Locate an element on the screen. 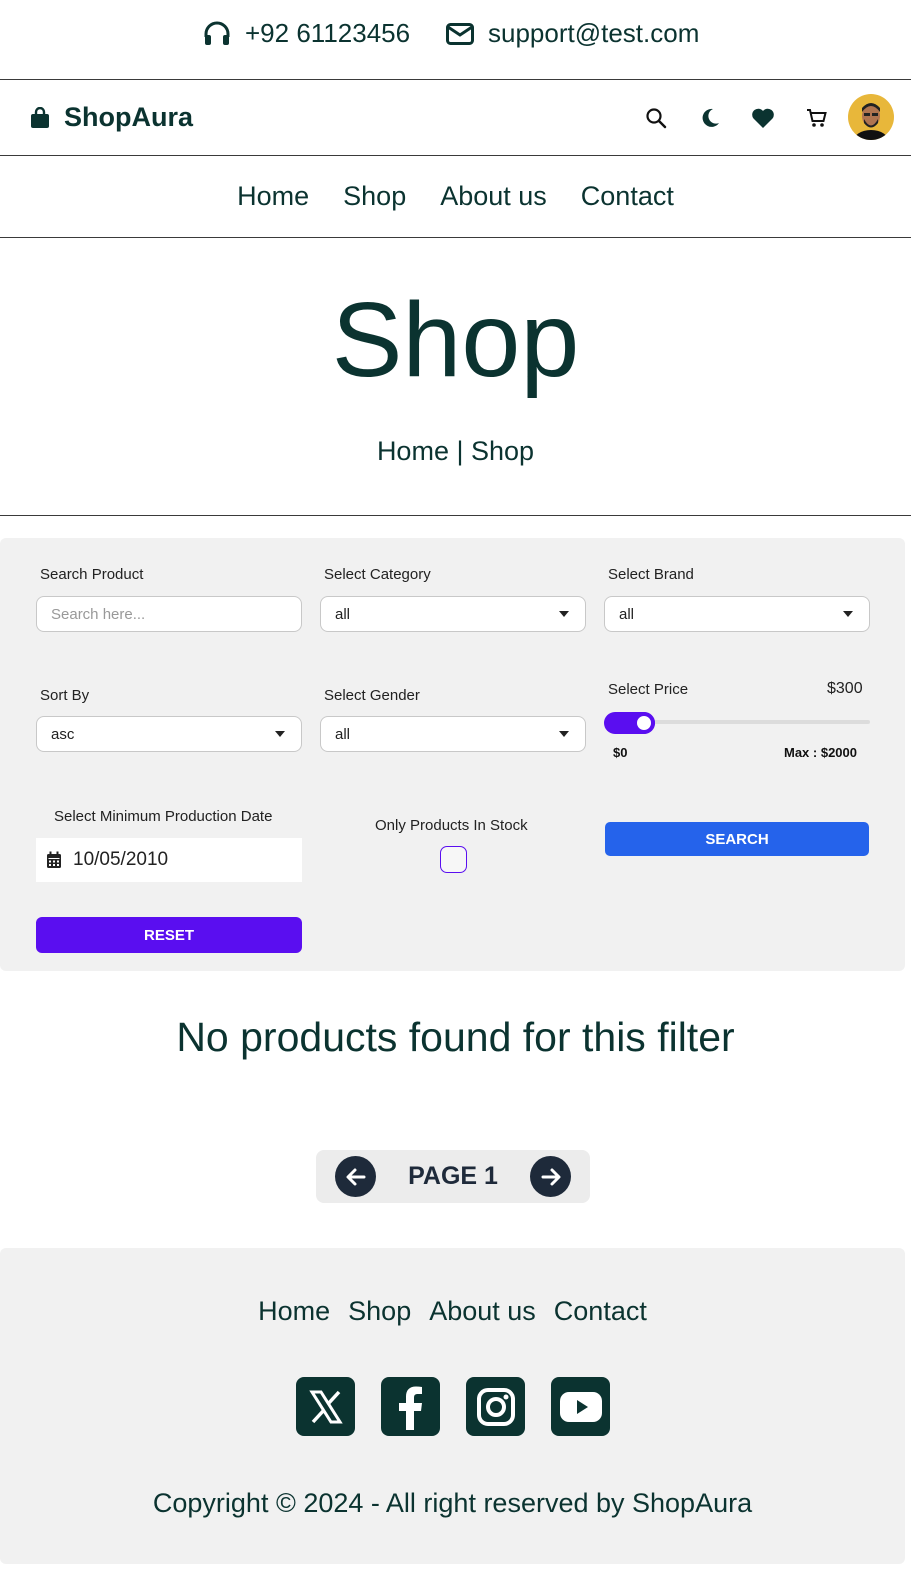  brand-name: ShopAura is located at coordinates (129, 117).